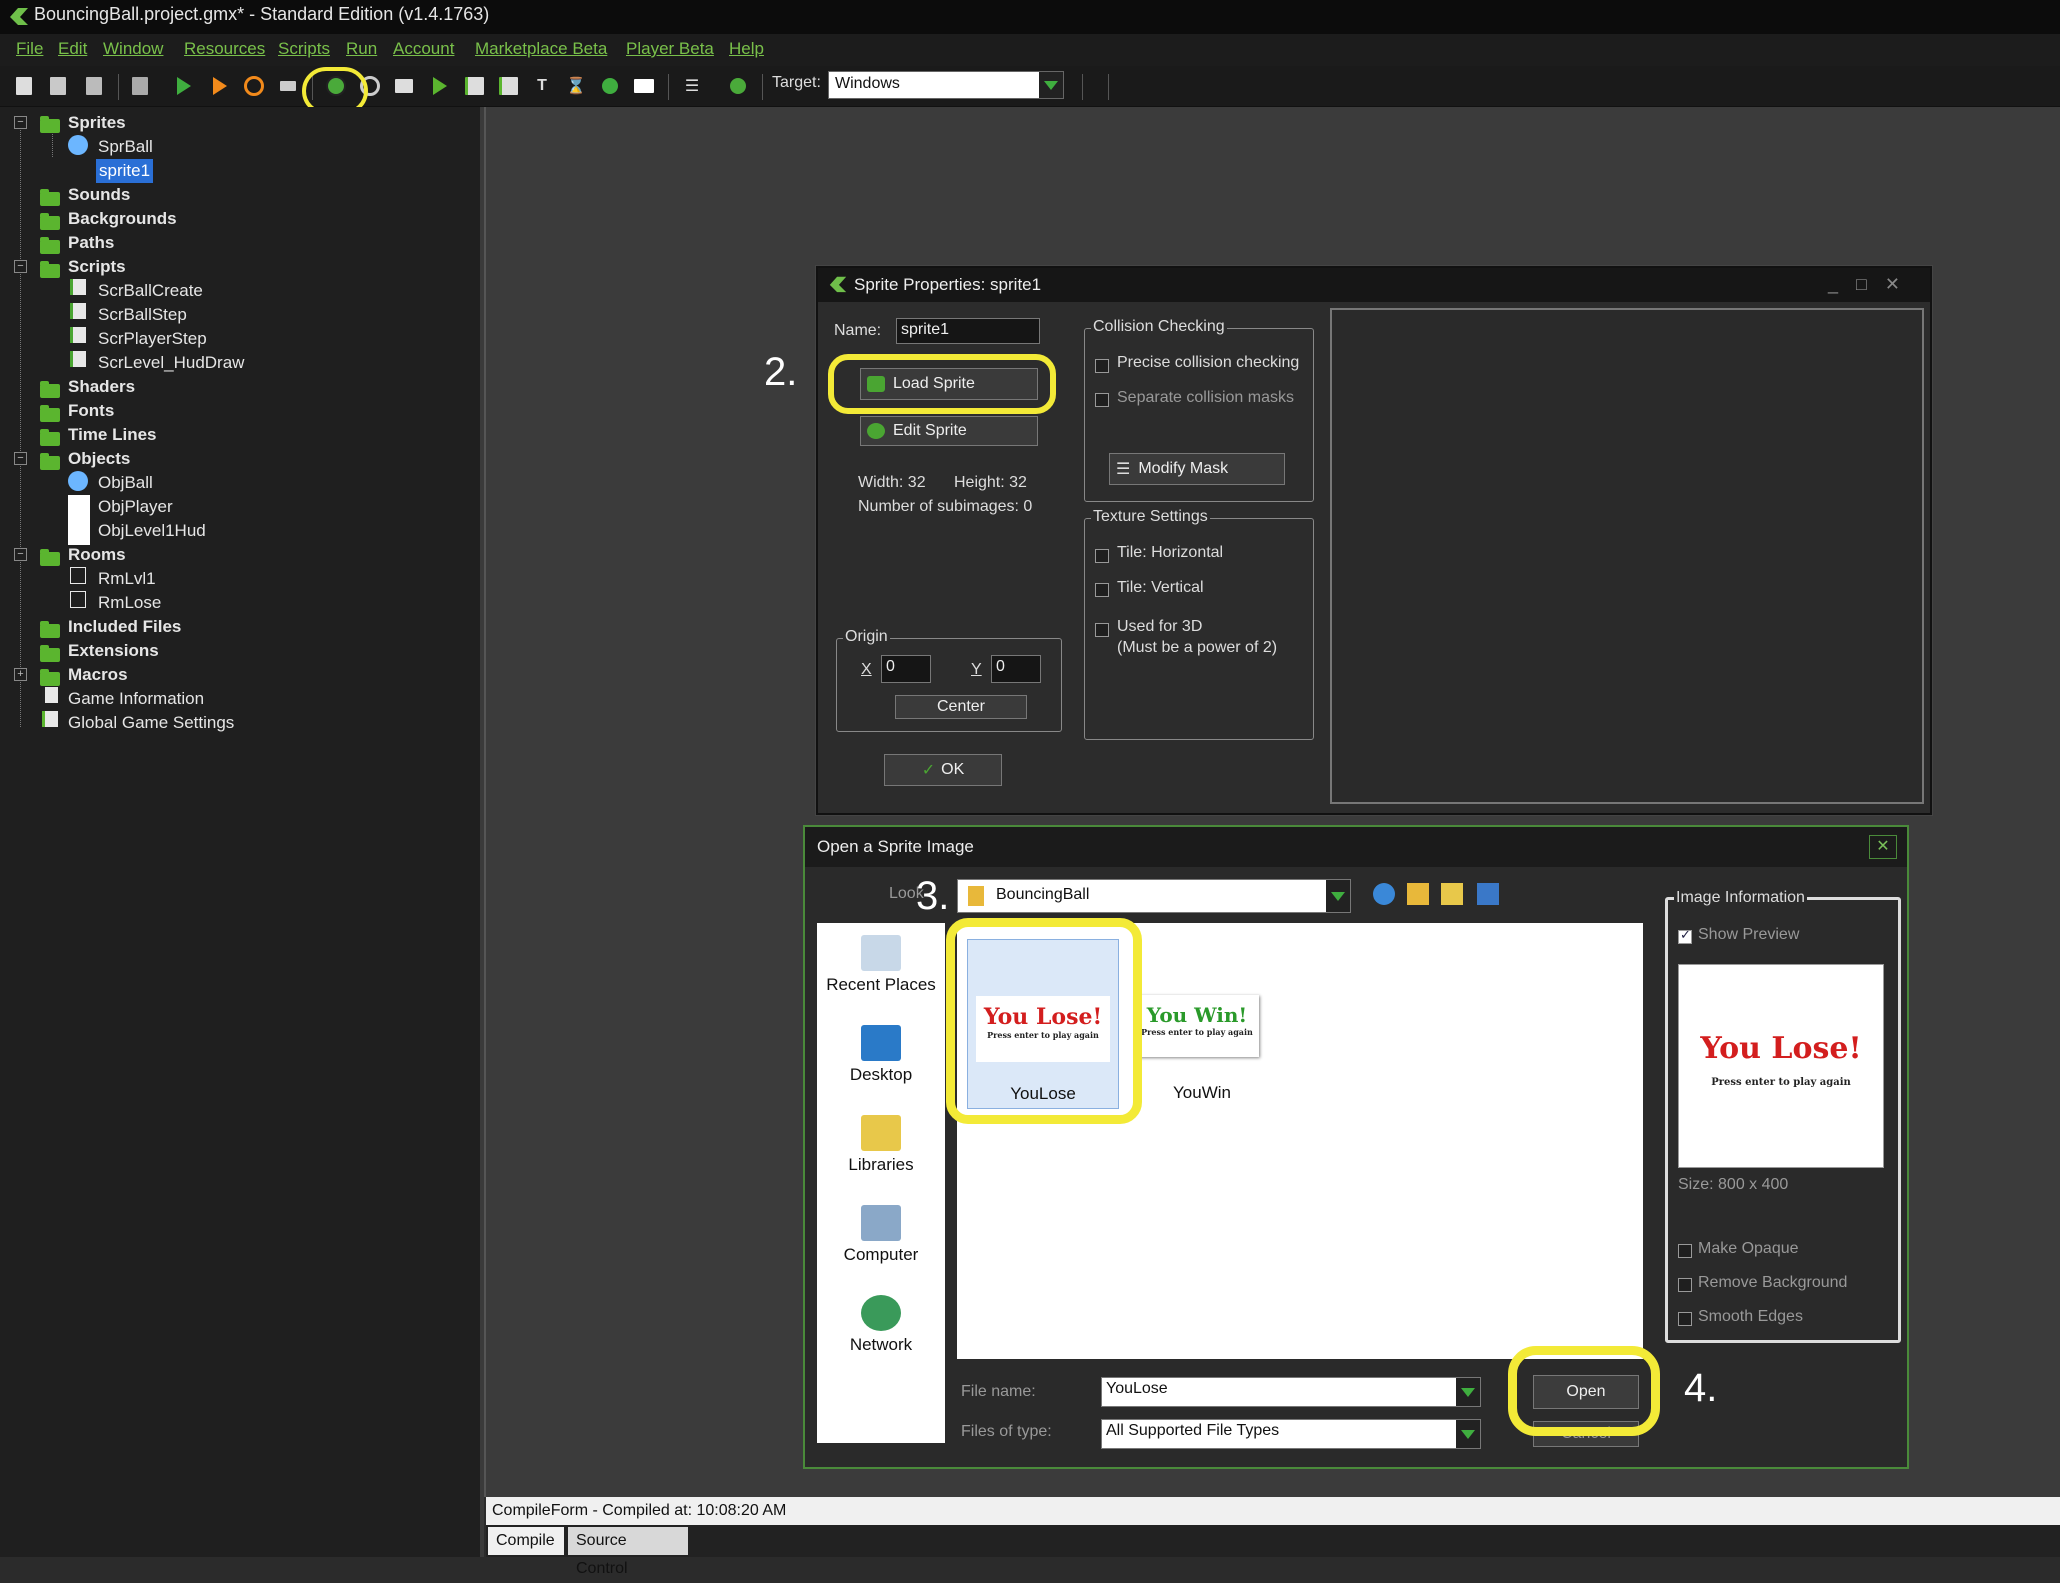 Image resolution: width=2060 pixels, height=1583 pixels. What do you see at coordinates (1197, 469) in the screenshot?
I see `modify-mask-button: ☰ Modify Mask` at bounding box center [1197, 469].